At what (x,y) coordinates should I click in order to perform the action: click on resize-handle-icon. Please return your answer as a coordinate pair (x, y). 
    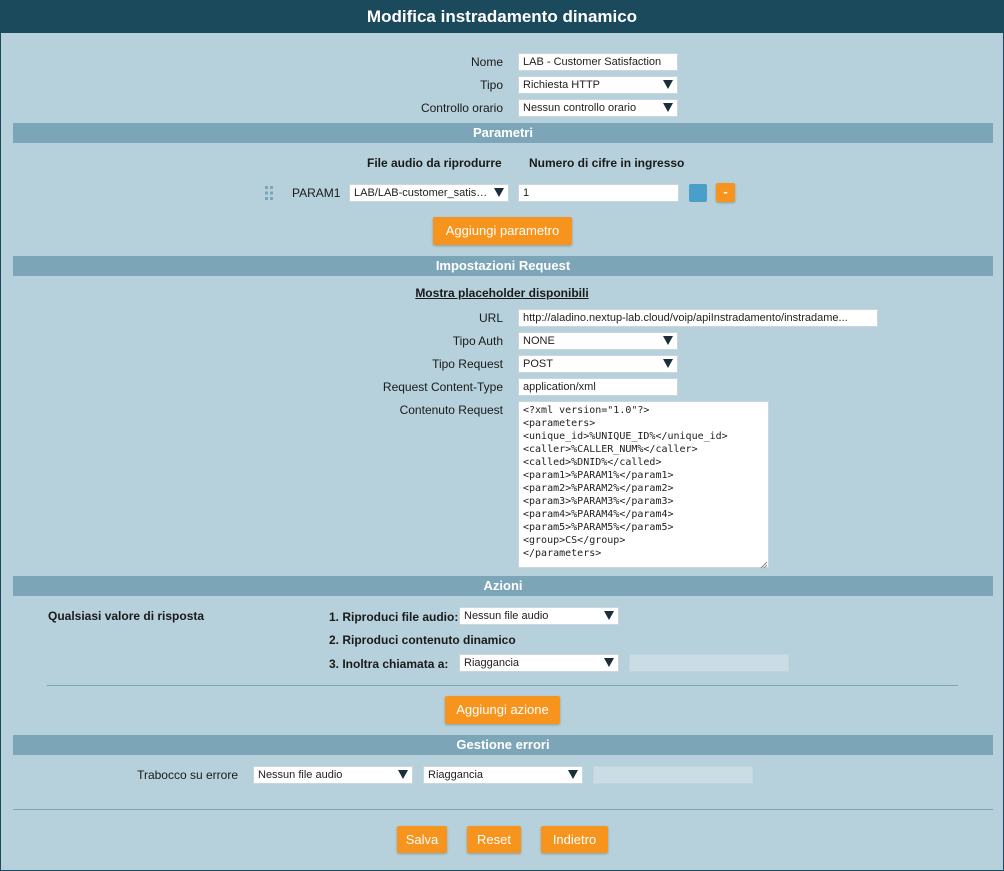
    Looking at the image, I should click on (763, 563).